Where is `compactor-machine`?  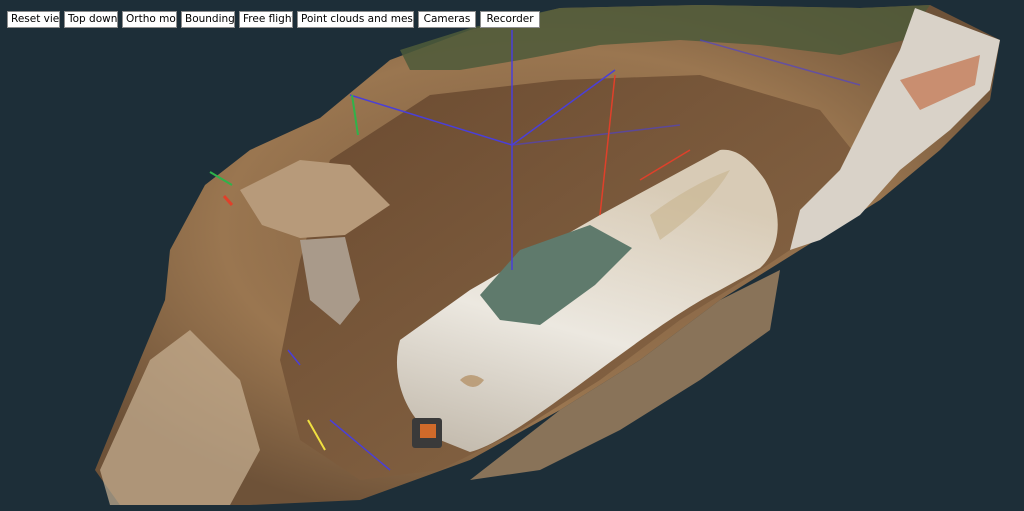
compactor-machine is located at coordinates (427, 433).